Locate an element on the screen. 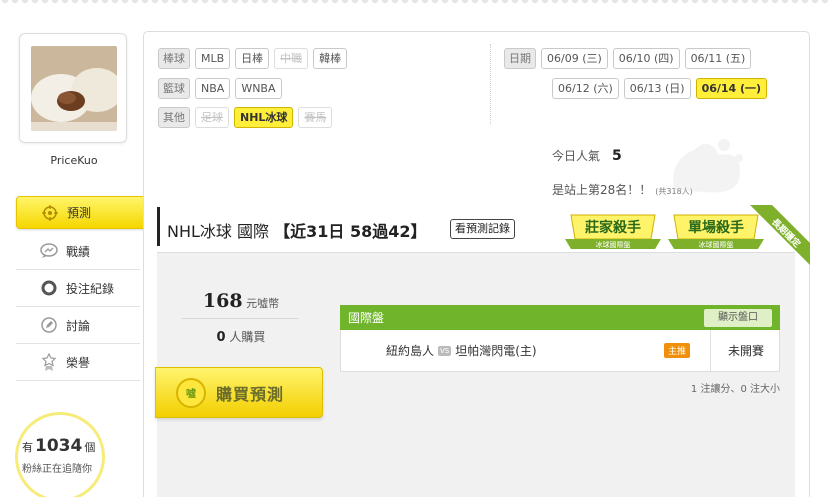 Image resolution: width=828 pixels, height=497 pixels. sidebar-item-label: 討論 is located at coordinates (78, 325).